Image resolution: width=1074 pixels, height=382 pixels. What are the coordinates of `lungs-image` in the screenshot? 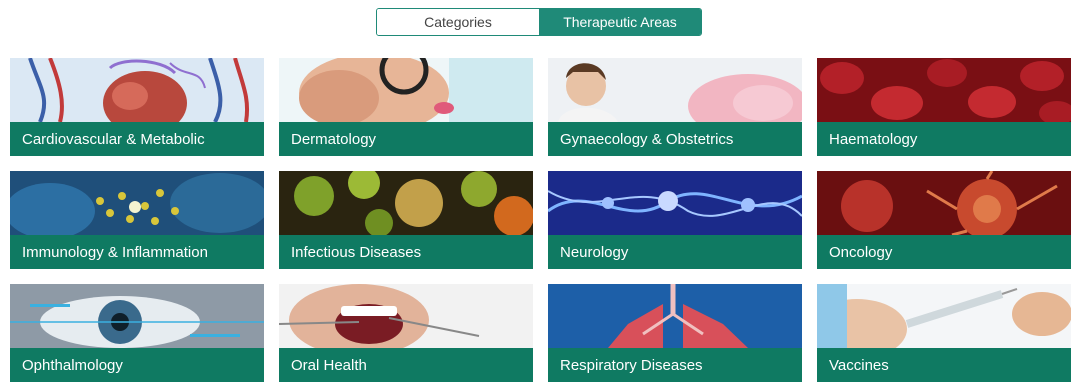 It's located at (675, 316).